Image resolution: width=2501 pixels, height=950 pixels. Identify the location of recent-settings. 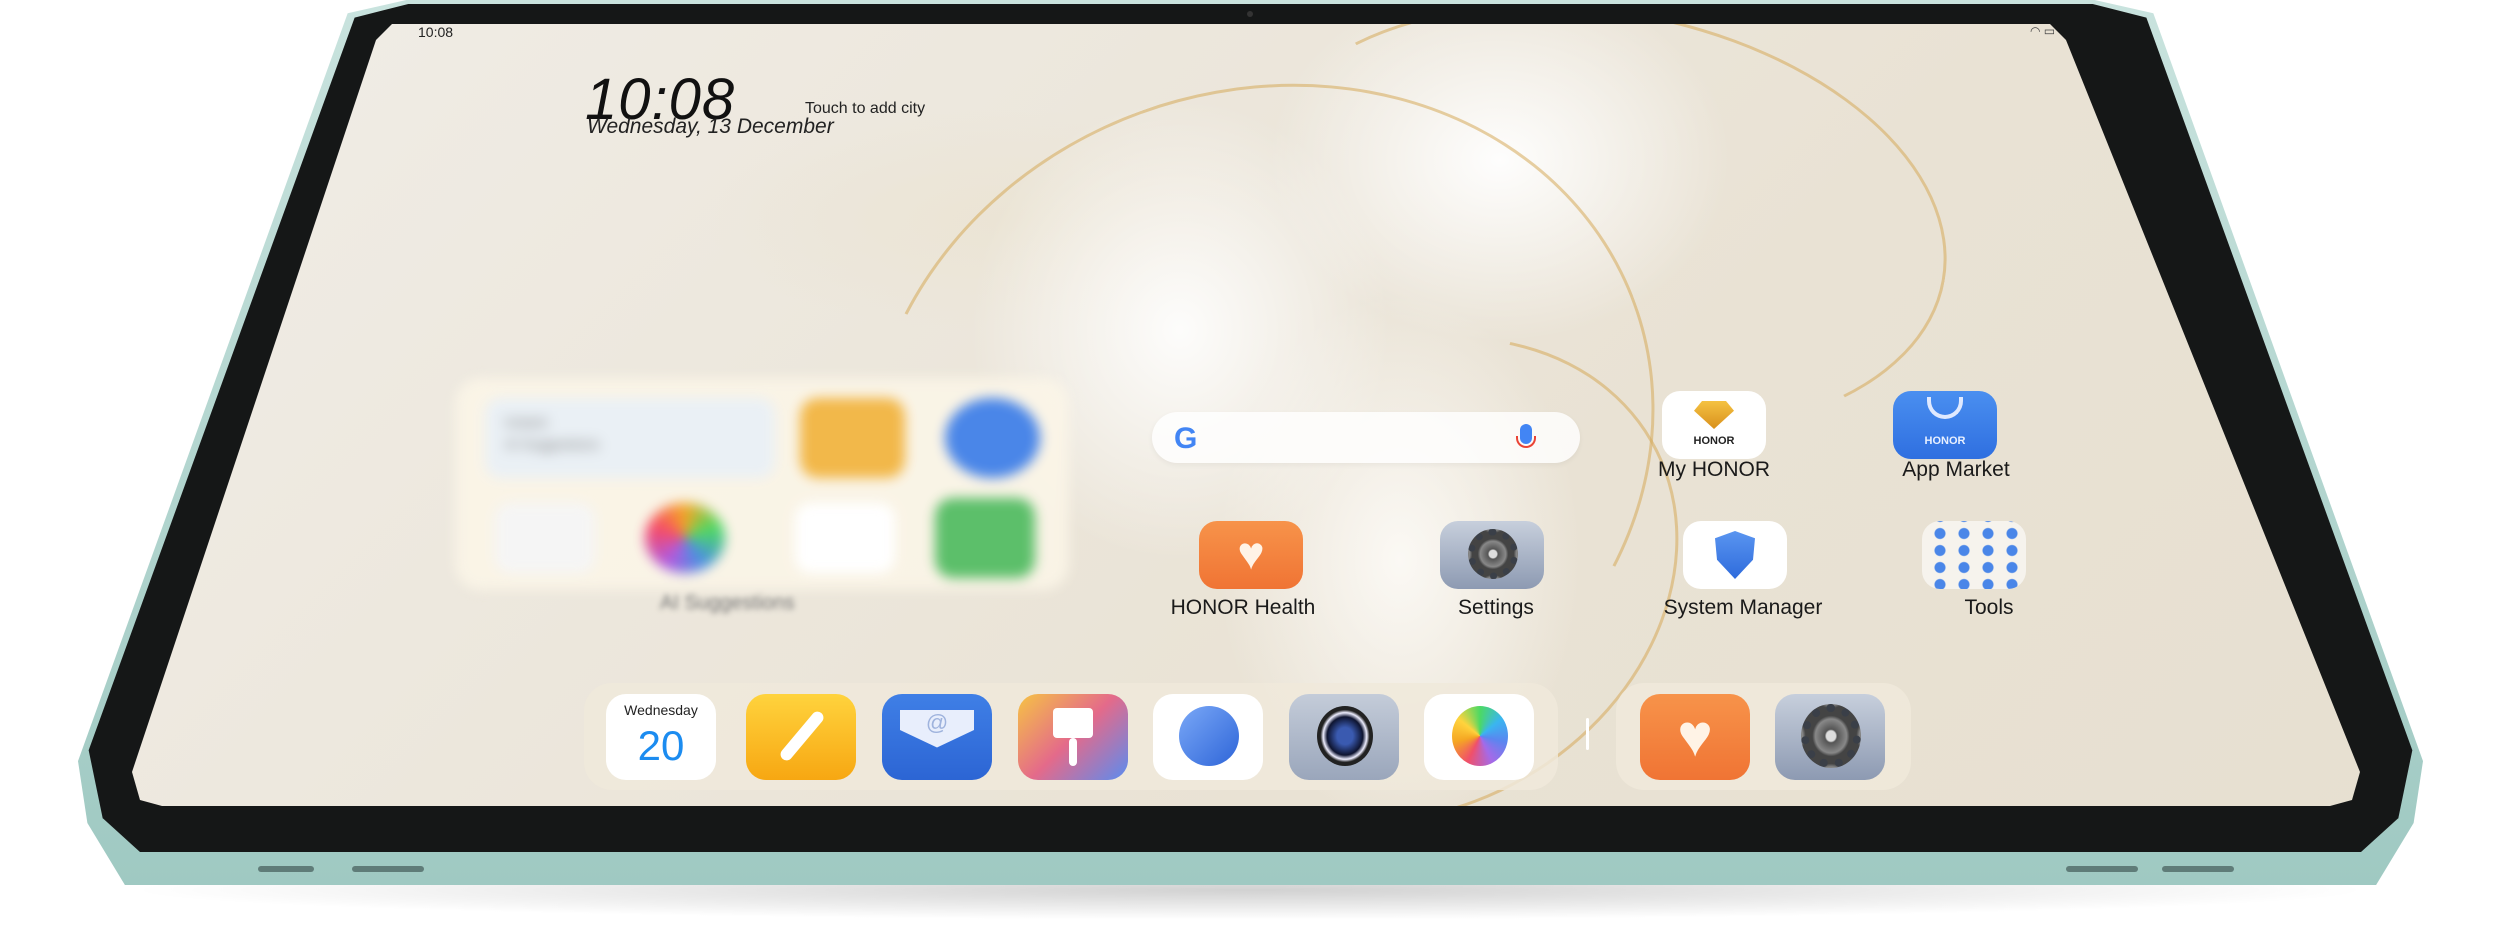
(1830, 737).